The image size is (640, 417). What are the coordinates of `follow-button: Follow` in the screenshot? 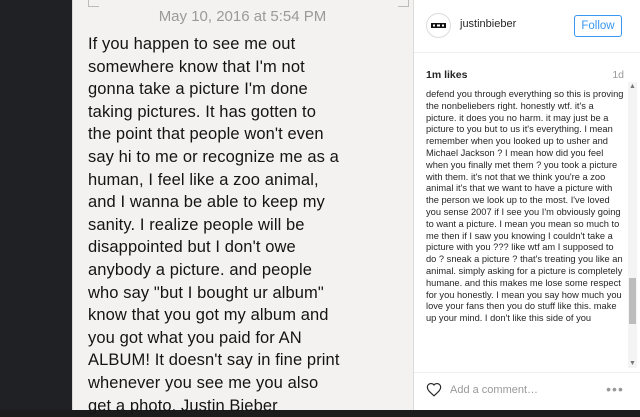 It's located at (598, 26).